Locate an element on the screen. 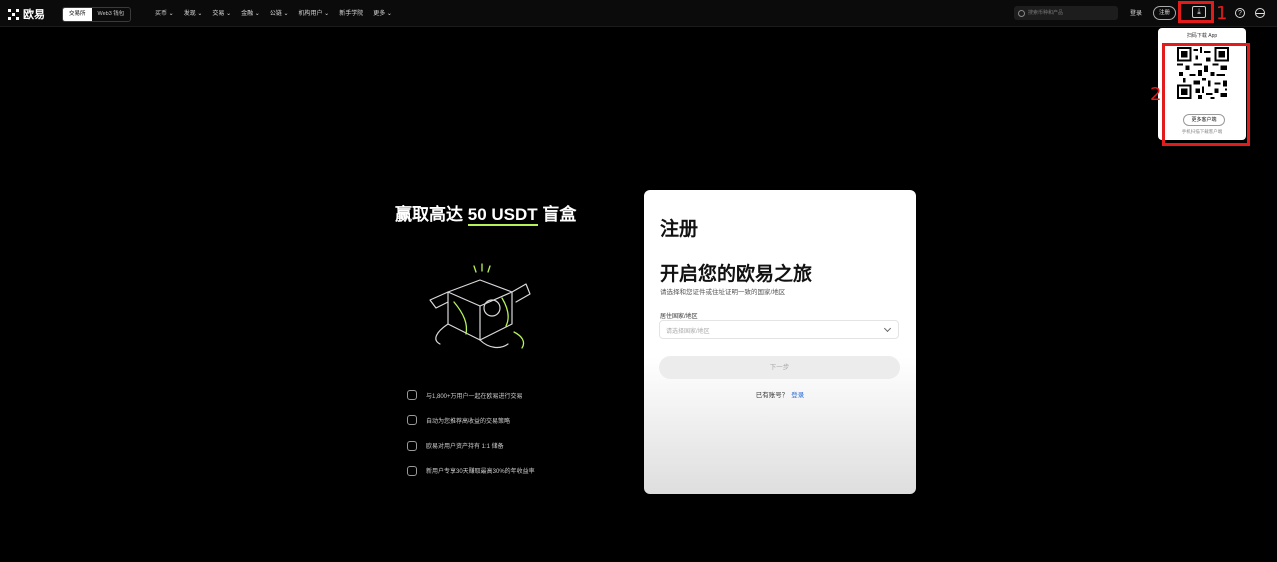 The width and height of the screenshot is (1277, 562). popup-title: 扫码下载 App is located at coordinates (1202, 36).